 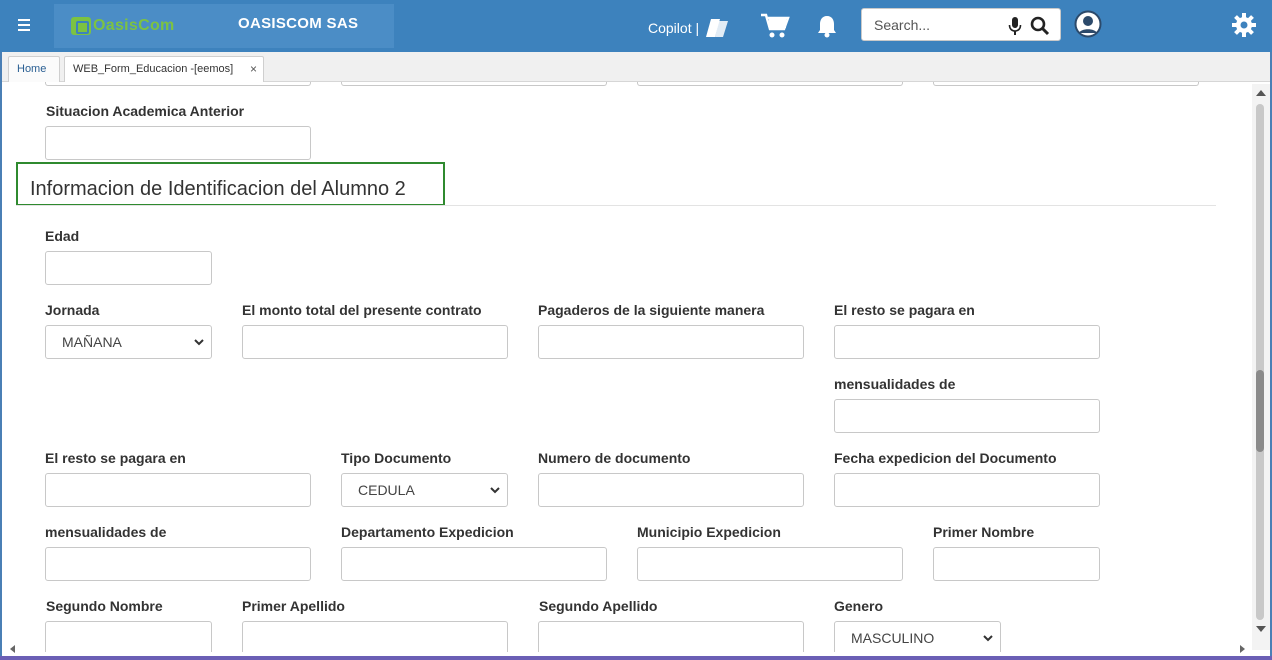 I want to click on search-icon, so click(x=1040, y=26).